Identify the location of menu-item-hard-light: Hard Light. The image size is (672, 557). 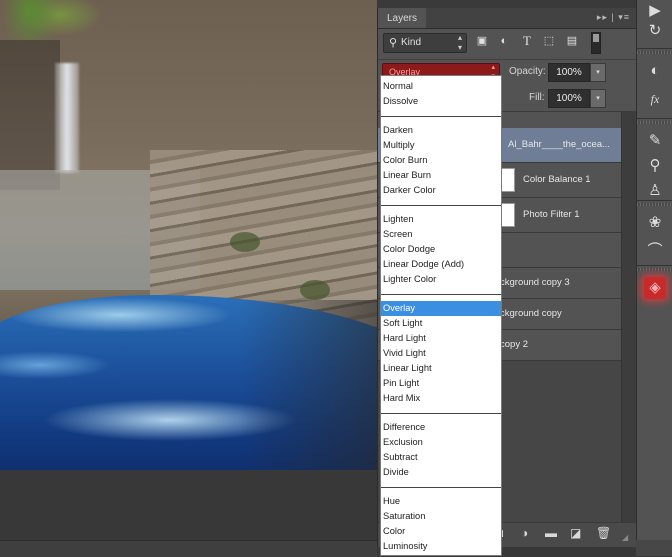
(441, 338).